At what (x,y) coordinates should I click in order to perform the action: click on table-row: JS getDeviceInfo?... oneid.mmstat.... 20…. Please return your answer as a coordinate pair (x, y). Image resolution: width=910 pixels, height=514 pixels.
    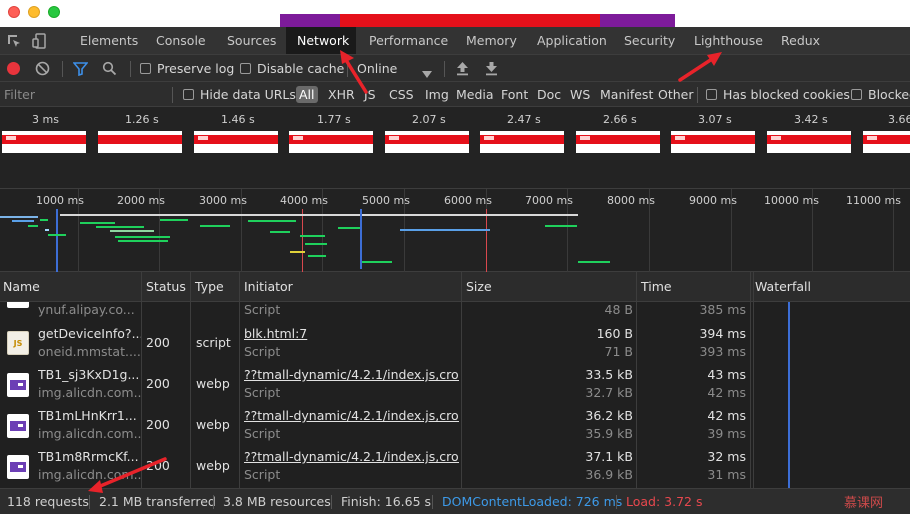
    Looking at the image, I should click on (455, 344).